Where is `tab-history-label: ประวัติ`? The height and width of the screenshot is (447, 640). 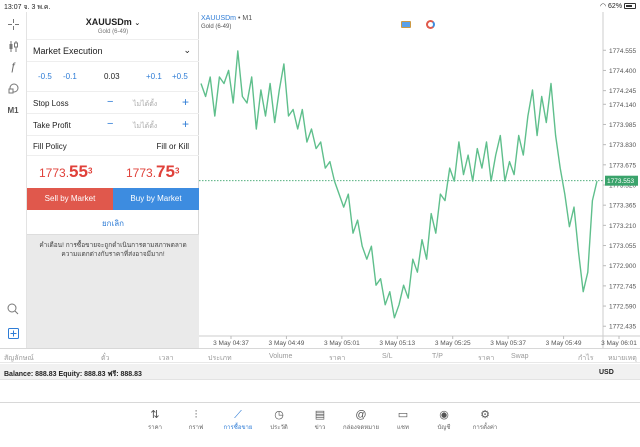
tab-history-label: ประวัติ is located at coordinates (279, 428).